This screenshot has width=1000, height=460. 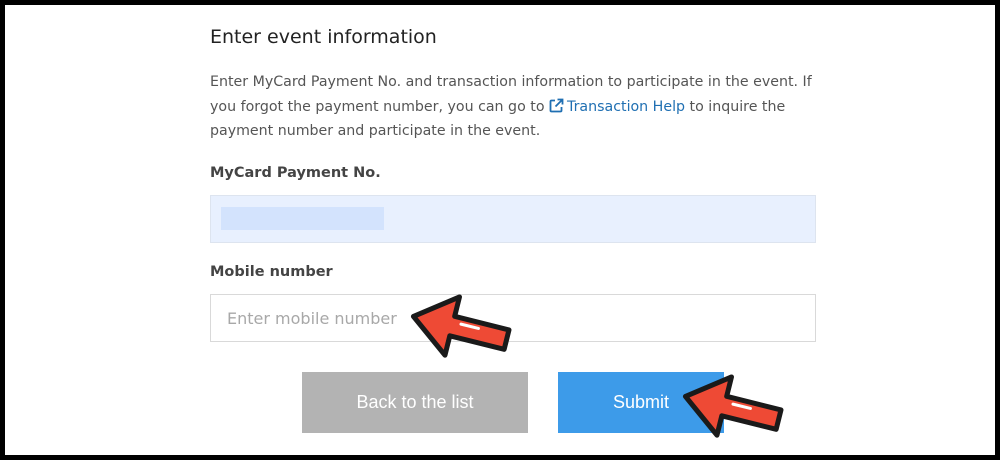 What do you see at coordinates (513, 219) in the screenshot?
I see `payment-number-field` at bounding box center [513, 219].